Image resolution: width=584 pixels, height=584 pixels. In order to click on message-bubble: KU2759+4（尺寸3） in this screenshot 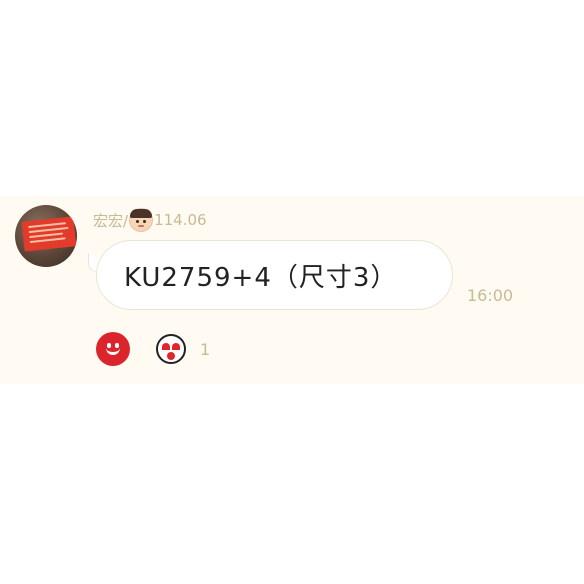, I will do `click(274, 275)`.